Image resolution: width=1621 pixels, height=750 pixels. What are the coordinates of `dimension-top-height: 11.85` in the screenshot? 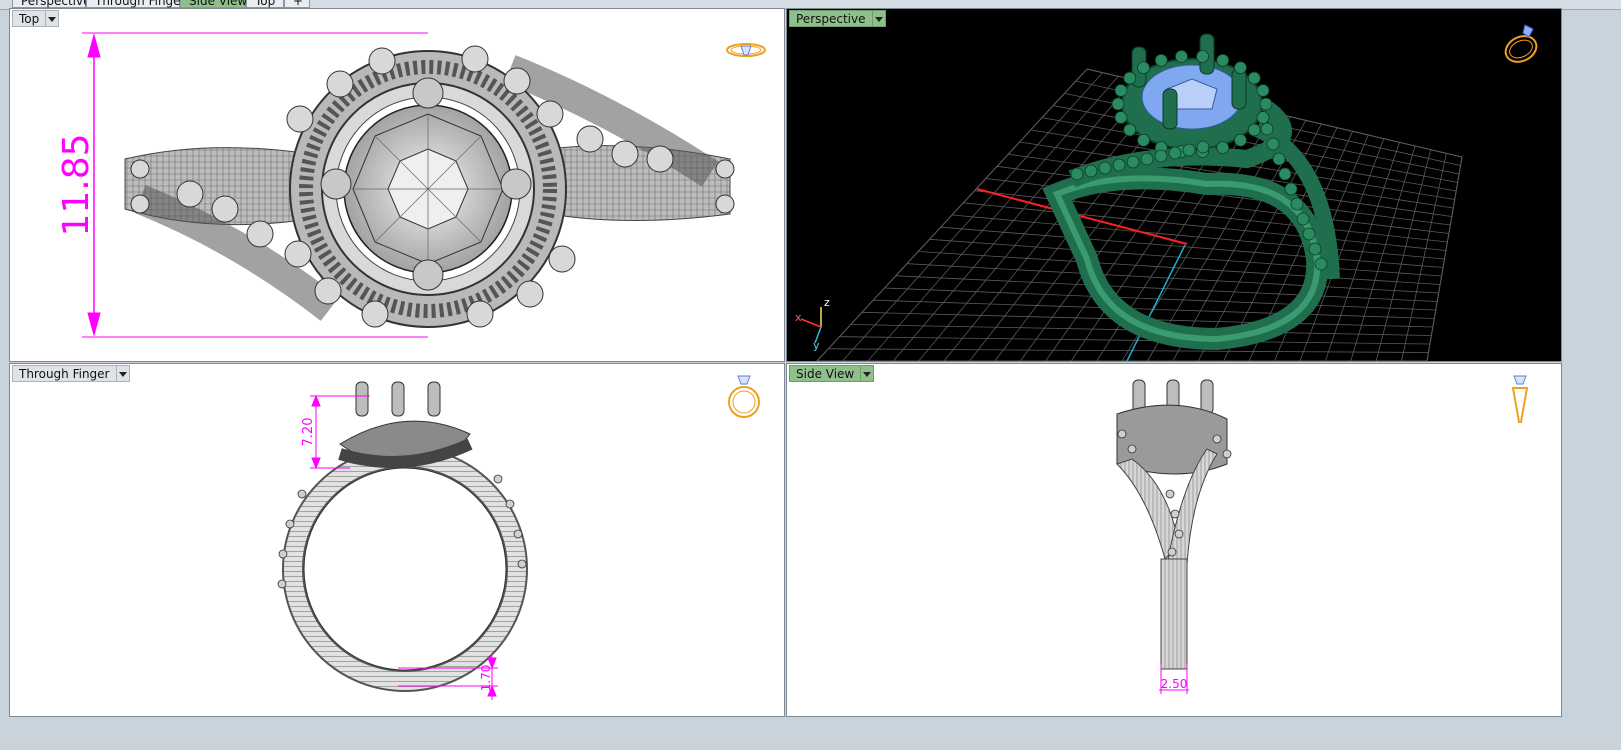 It's located at (76, 184).